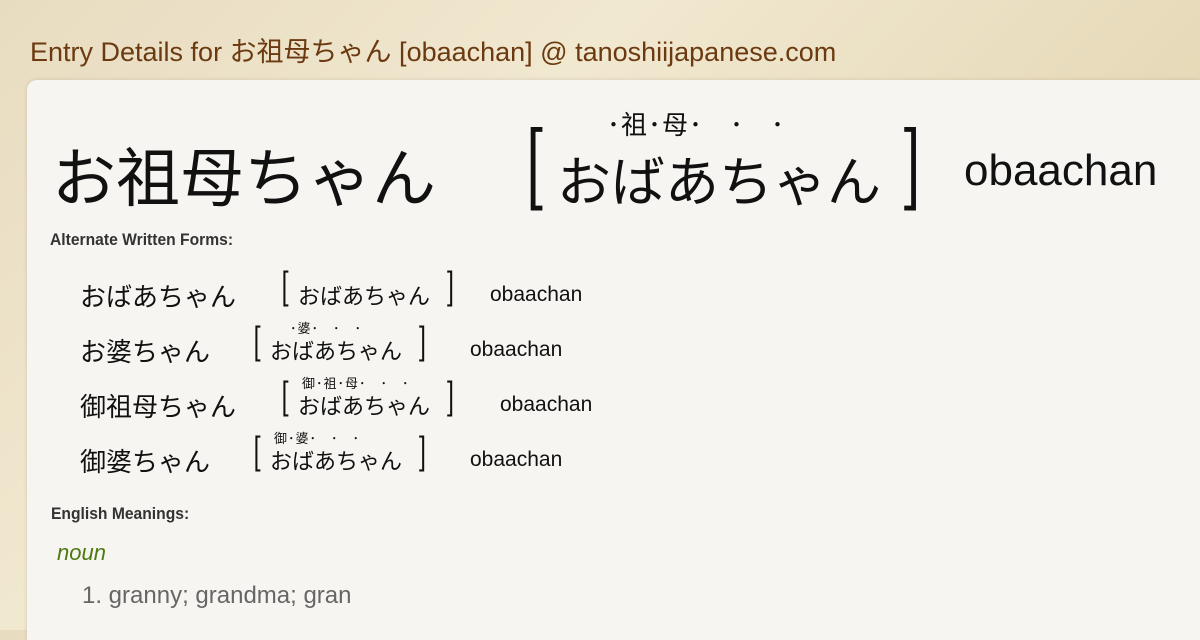 The height and width of the screenshot is (640, 1200). Describe the element at coordinates (1061, 170) in the screenshot. I see `entry-romaji: obaachan` at that location.